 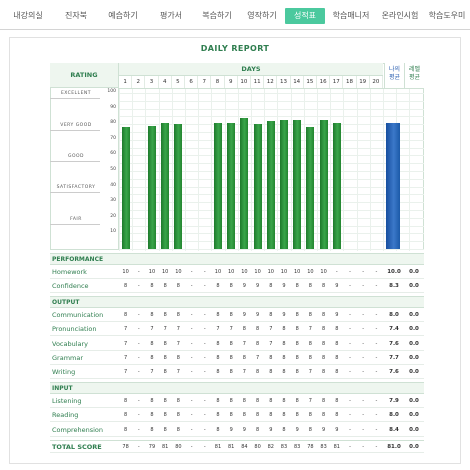 What do you see at coordinates (447, 16) in the screenshot?
I see `nav-tab-10: 학습도우미` at bounding box center [447, 16].